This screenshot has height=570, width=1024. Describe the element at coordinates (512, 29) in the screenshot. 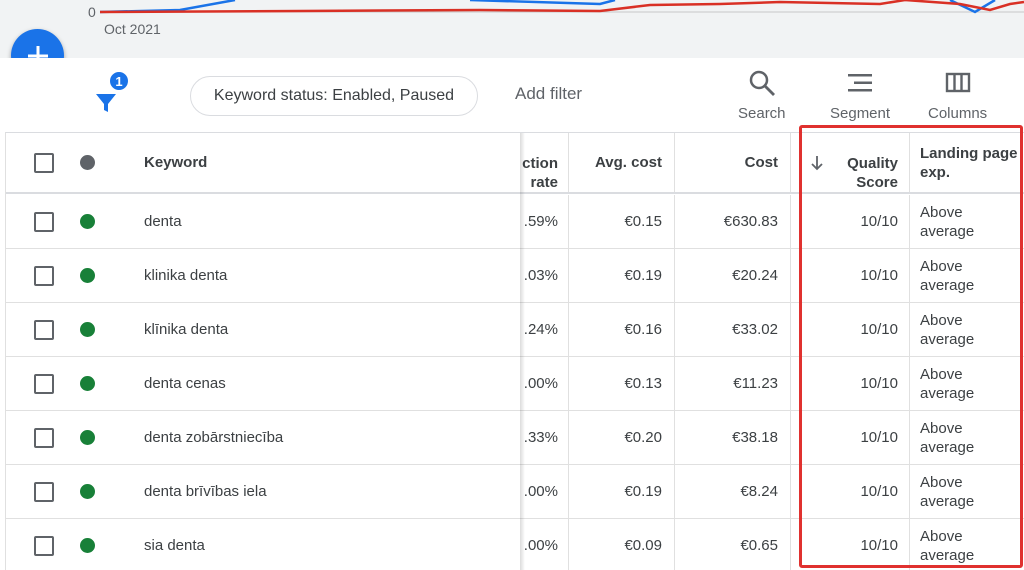

I see `performance-chart: 0 Oct 2021` at that location.